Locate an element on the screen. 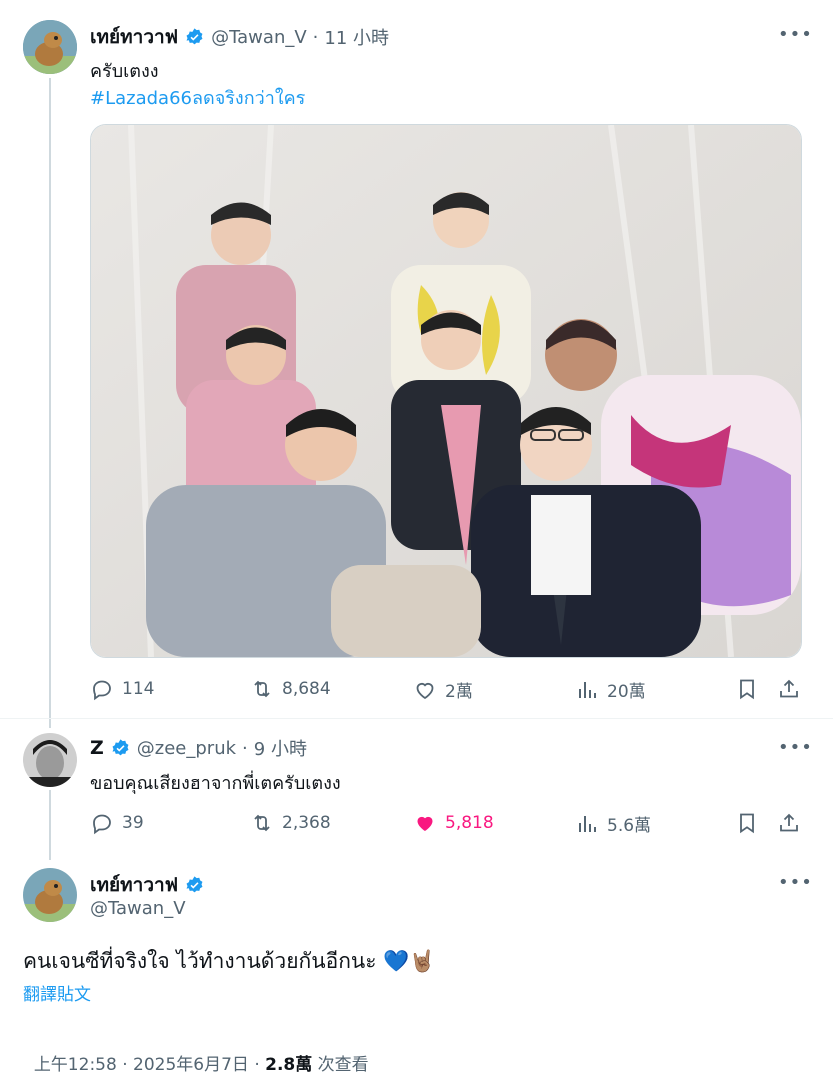 This screenshot has height=1075, width=833. reply-button: 39 is located at coordinates (117, 823).